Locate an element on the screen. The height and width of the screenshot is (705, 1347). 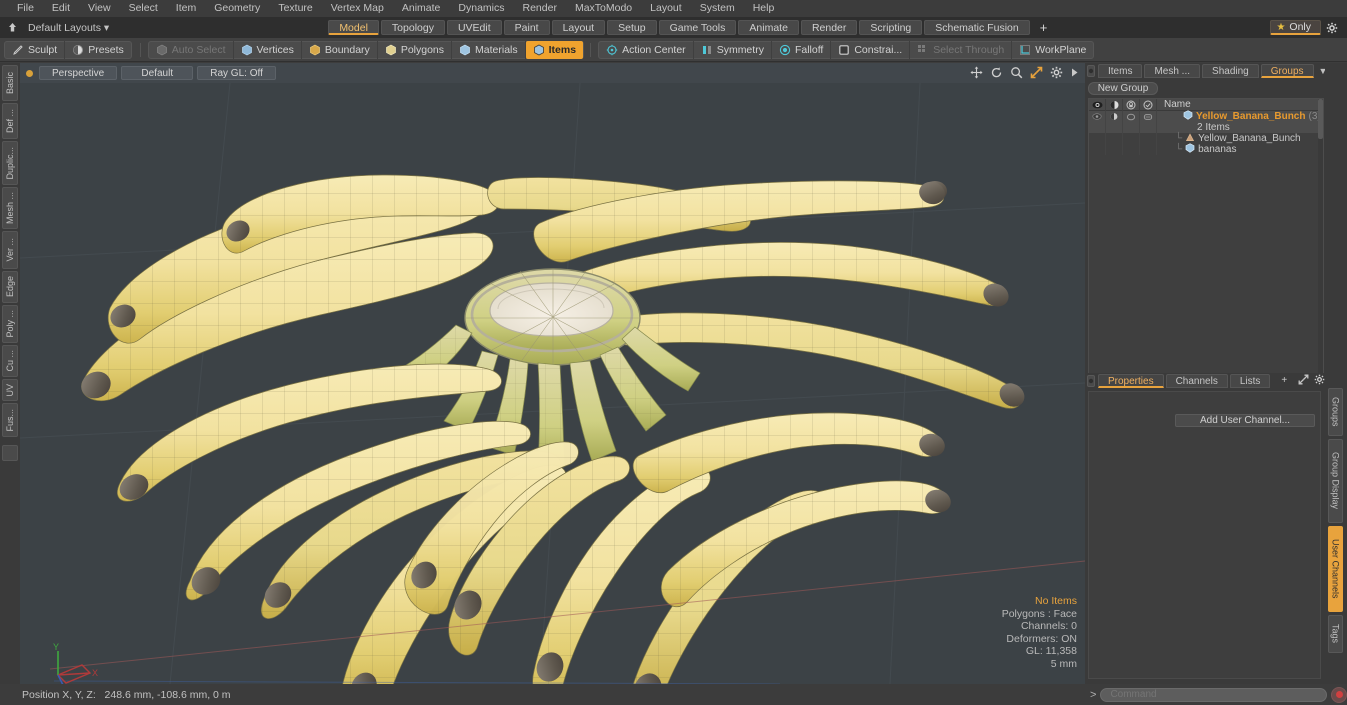
tool-falloff: Falloff is located at coordinates (802, 49).